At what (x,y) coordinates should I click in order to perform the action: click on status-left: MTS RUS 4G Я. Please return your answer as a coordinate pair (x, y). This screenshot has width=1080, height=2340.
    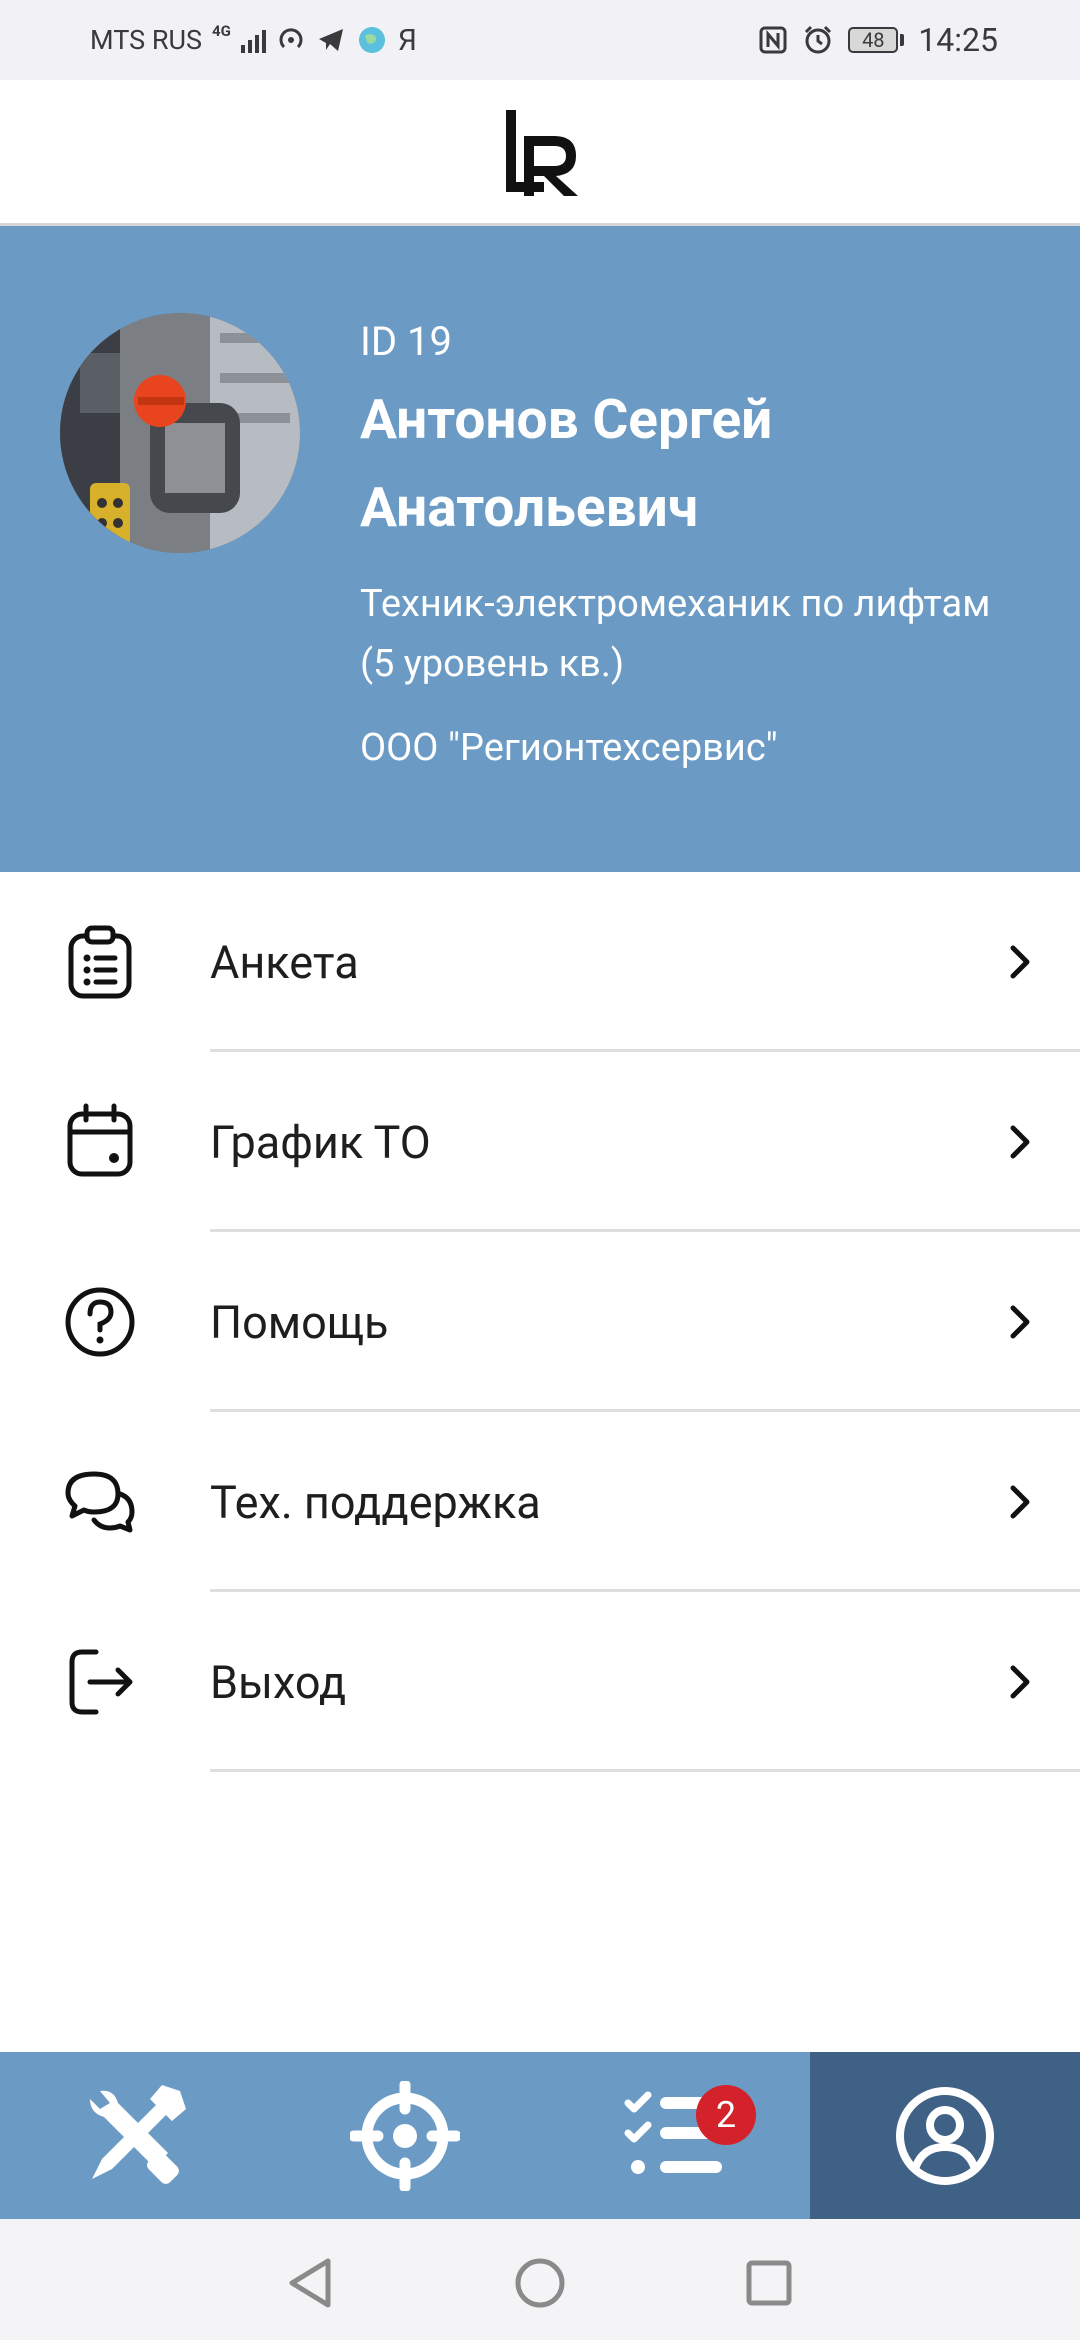
    Looking at the image, I should click on (253, 40).